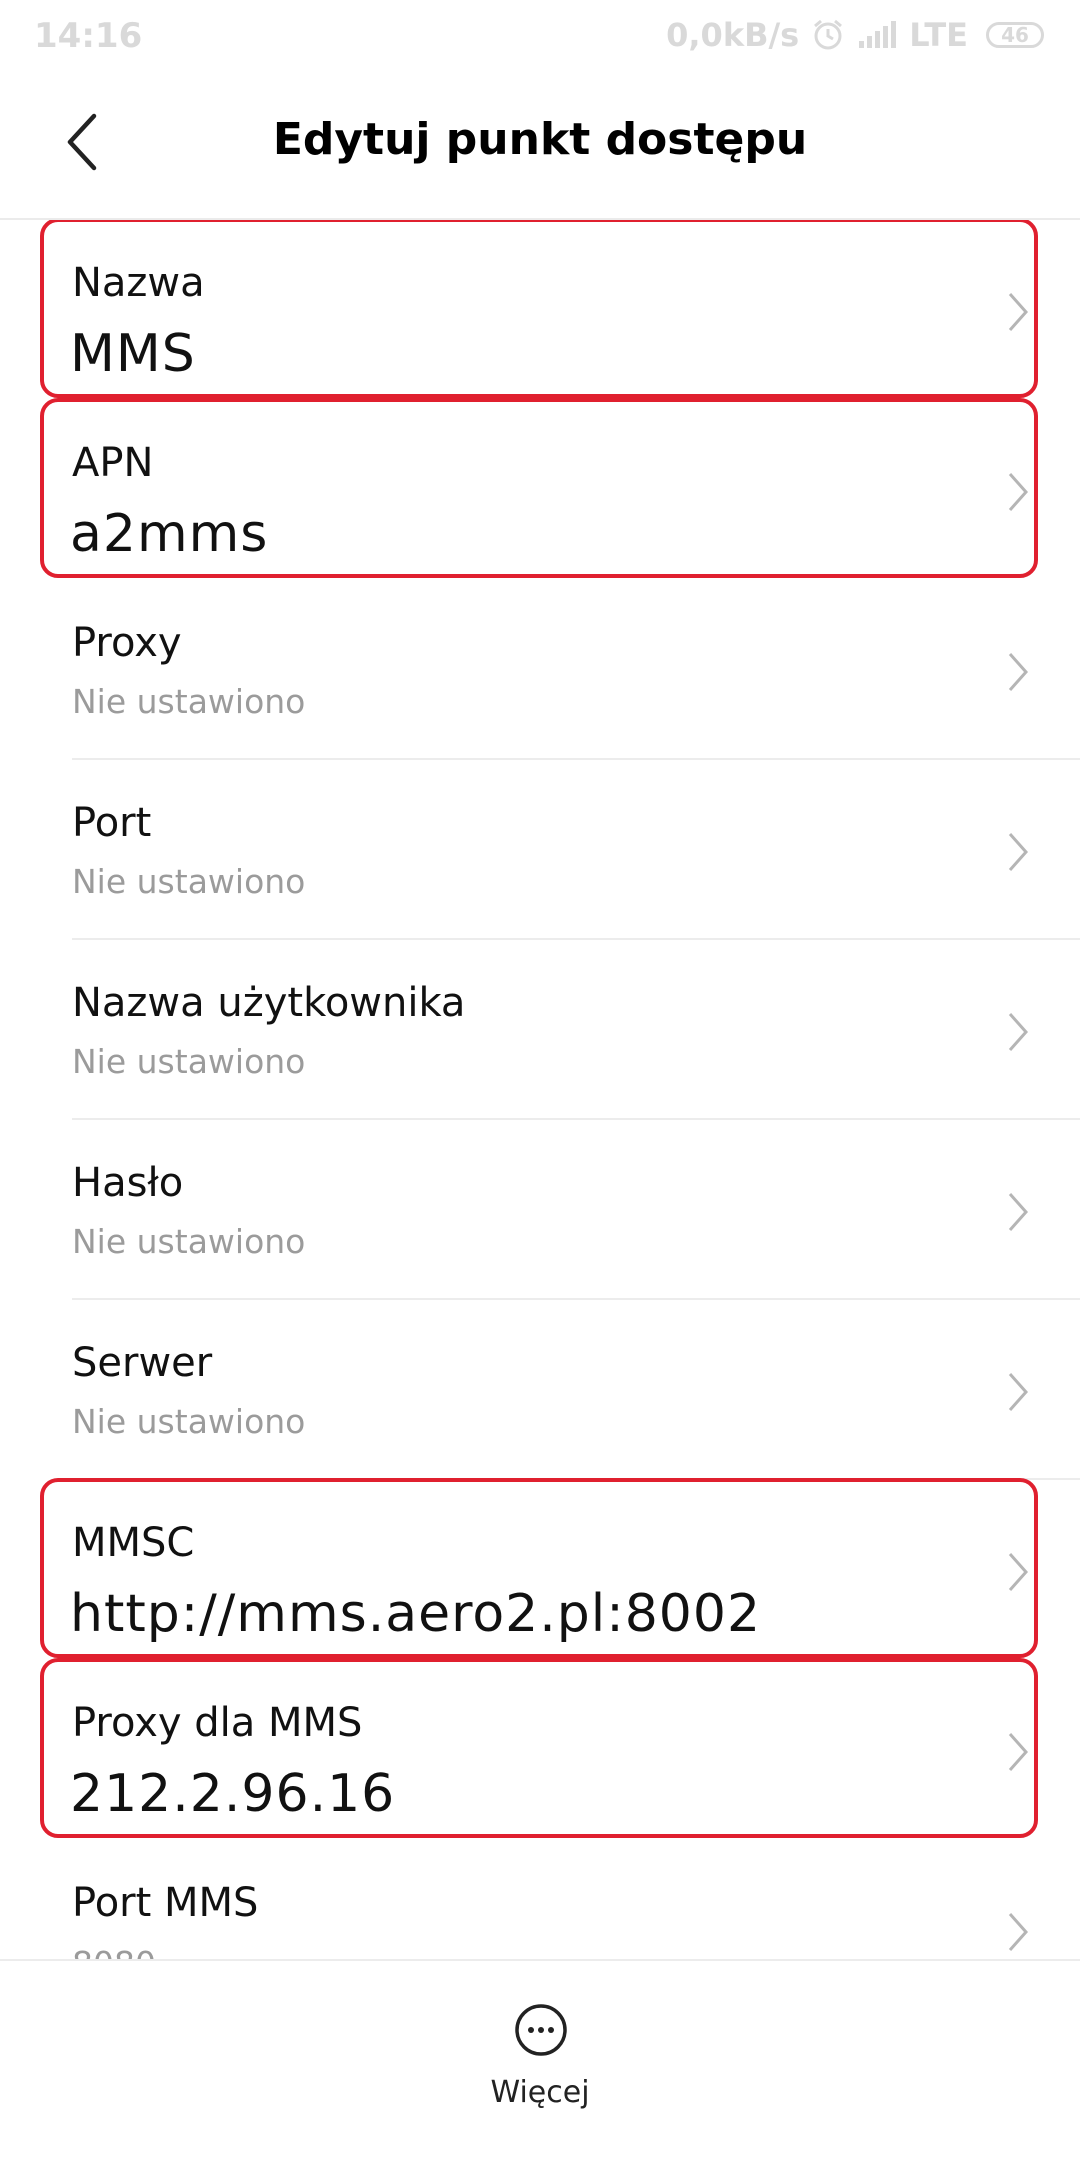 The height and width of the screenshot is (2162, 1080). What do you see at coordinates (540, 489) in the screenshot?
I see `setting-row-apn: APN a2mms` at bounding box center [540, 489].